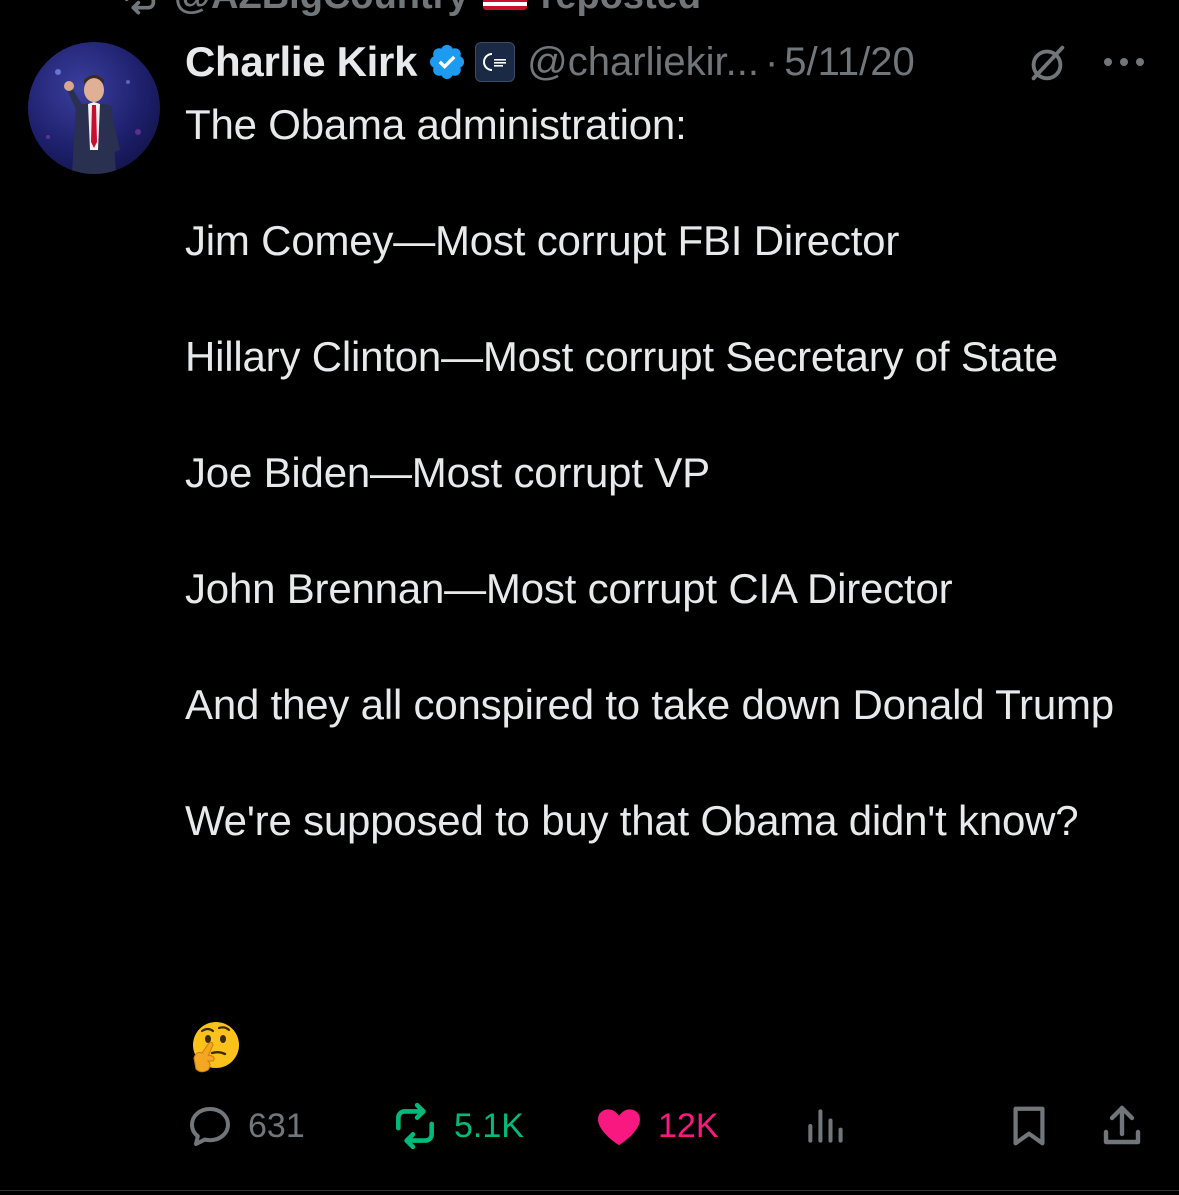  Describe the element at coordinates (301, 62) in the screenshot. I see `author-name: Charlie Kirk` at that location.